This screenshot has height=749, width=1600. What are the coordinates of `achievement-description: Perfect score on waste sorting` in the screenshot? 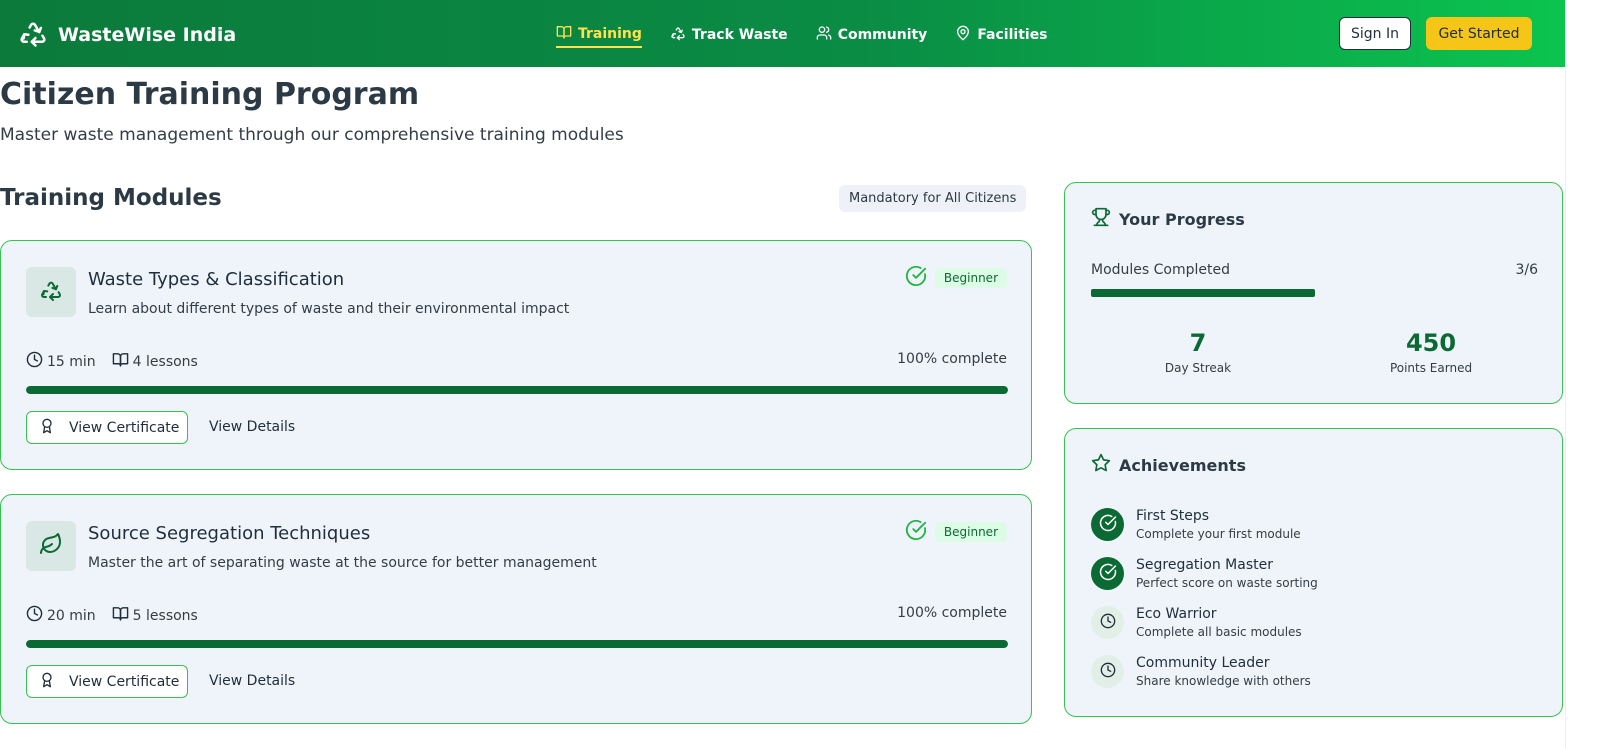 It's located at (1227, 583).